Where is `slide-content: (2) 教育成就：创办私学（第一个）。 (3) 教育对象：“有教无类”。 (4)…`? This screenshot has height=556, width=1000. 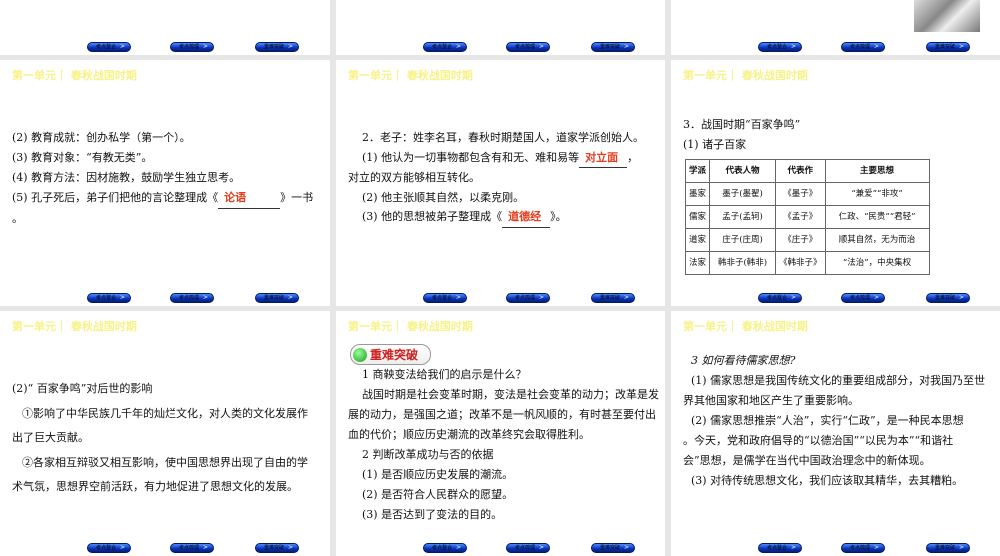 slide-content: (2) 教育成就：创办私学（第一个）。 (3) 教育对象：“有教无类”。 (4)… is located at coordinates (166, 178).